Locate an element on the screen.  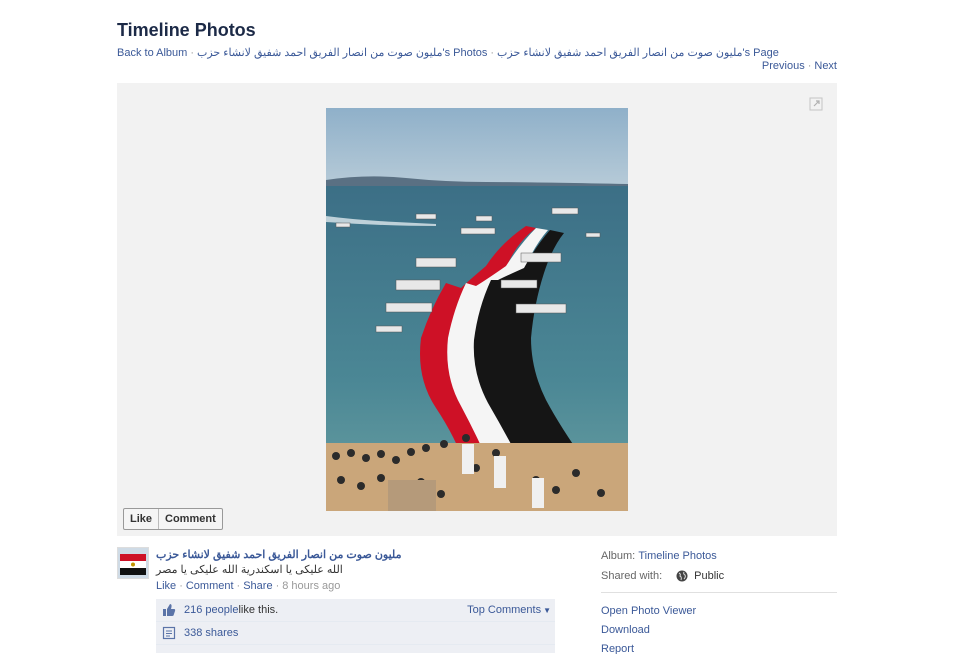
next-link: Next is located at coordinates (825, 66).